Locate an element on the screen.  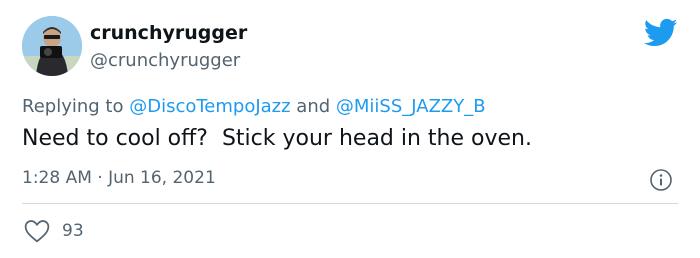
divider is located at coordinates (350, 203).